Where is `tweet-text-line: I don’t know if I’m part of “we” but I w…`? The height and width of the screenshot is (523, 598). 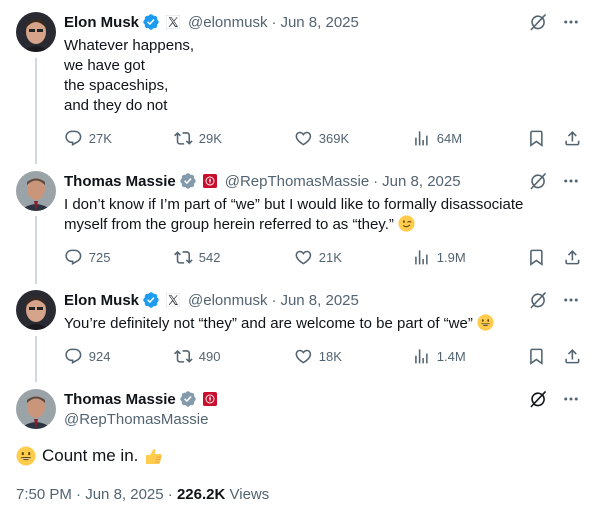
tweet-text-line: I don’t know if I’m part of “we” but I w… is located at coordinates (294, 204).